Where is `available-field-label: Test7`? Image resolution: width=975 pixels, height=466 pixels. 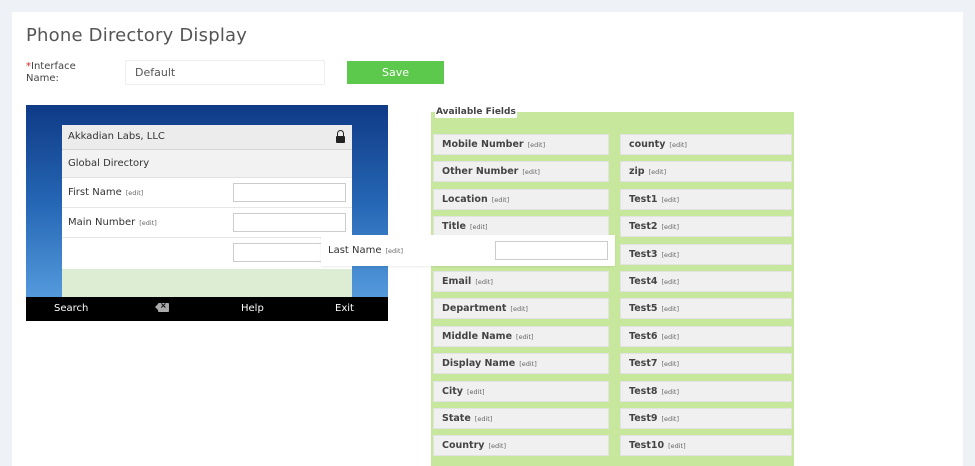
available-field-label: Test7 is located at coordinates (643, 364).